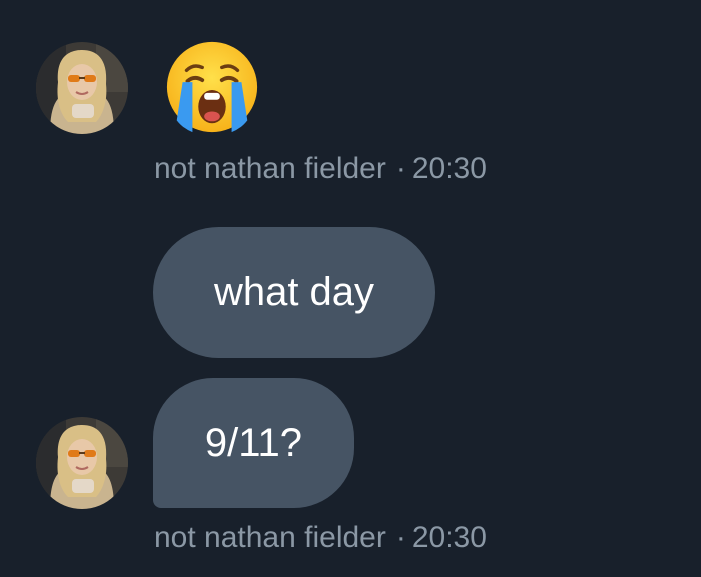  I want to click on message-bubble: 9/11?, so click(253, 443).